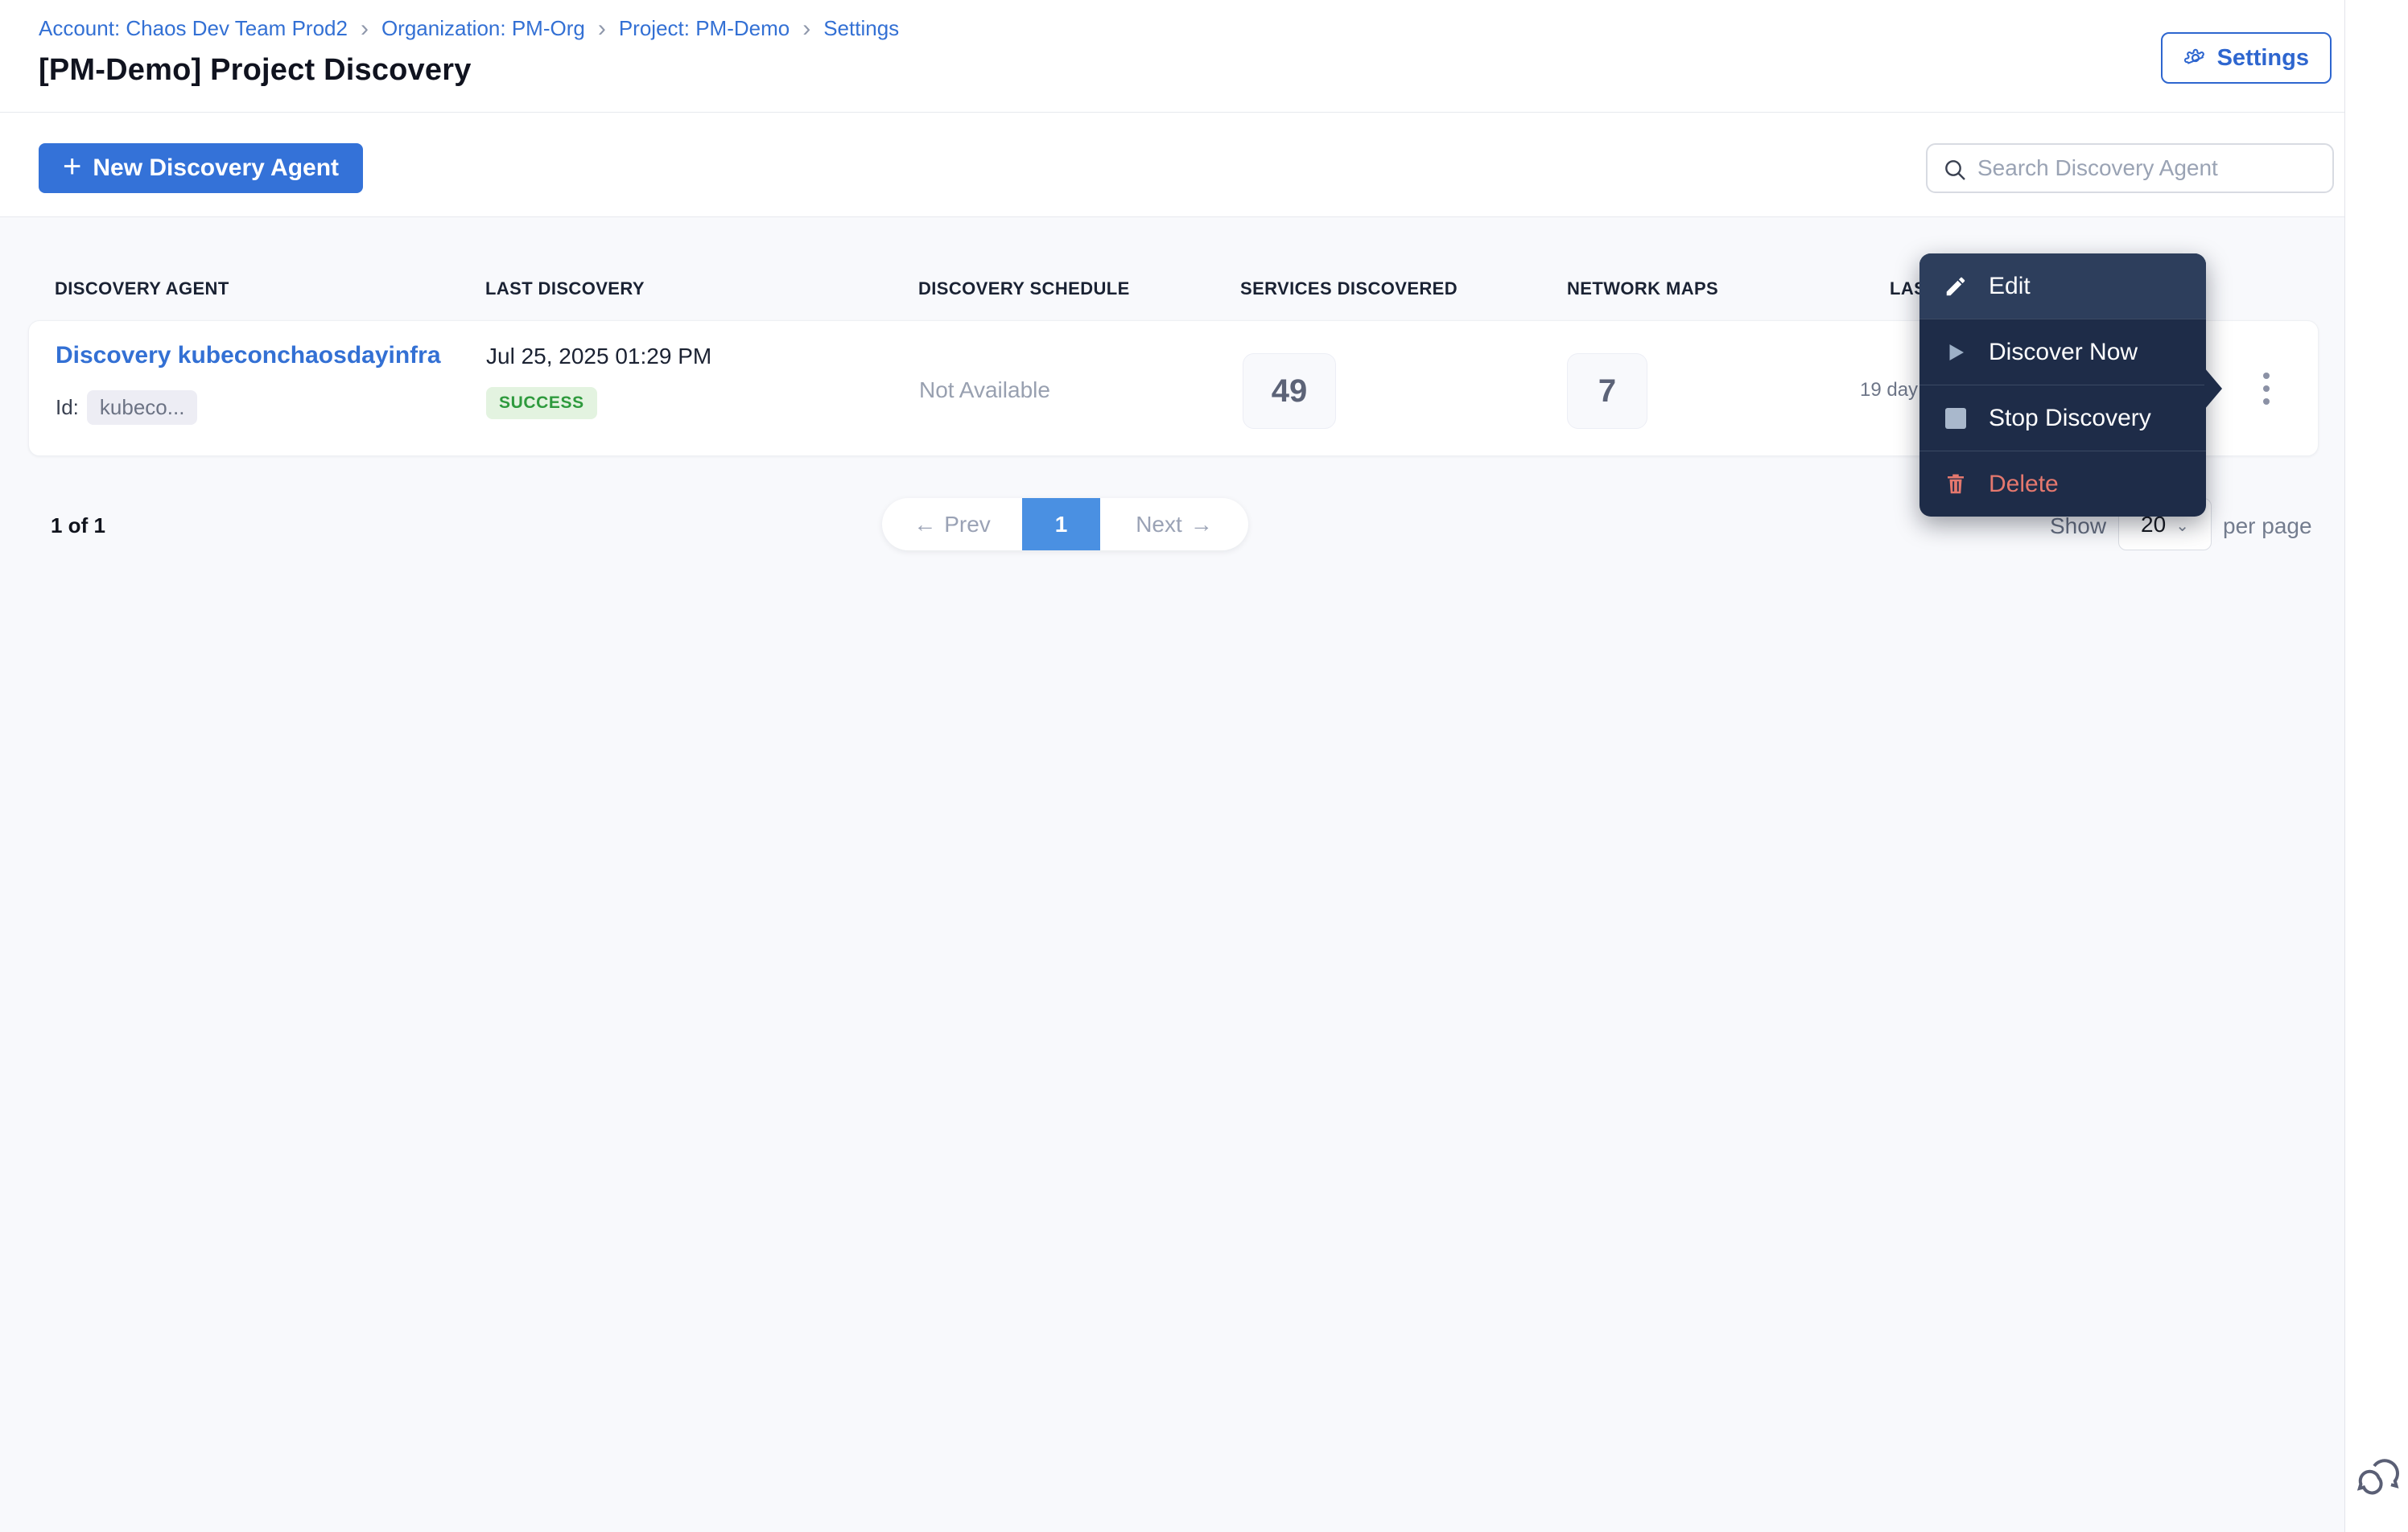 The width and height of the screenshot is (2408, 1532). I want to click on last-value: 19 day, so click(1889, 390).